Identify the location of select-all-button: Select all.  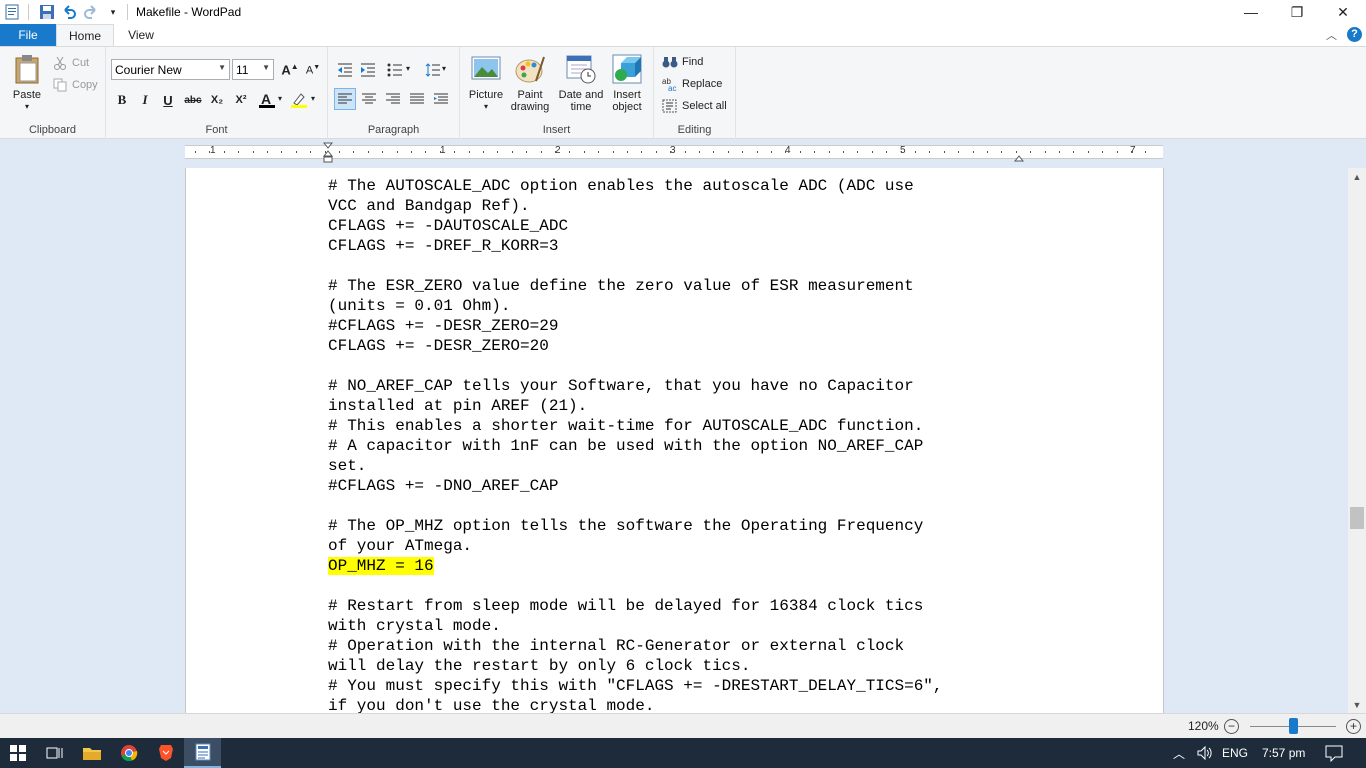
(694, 106).